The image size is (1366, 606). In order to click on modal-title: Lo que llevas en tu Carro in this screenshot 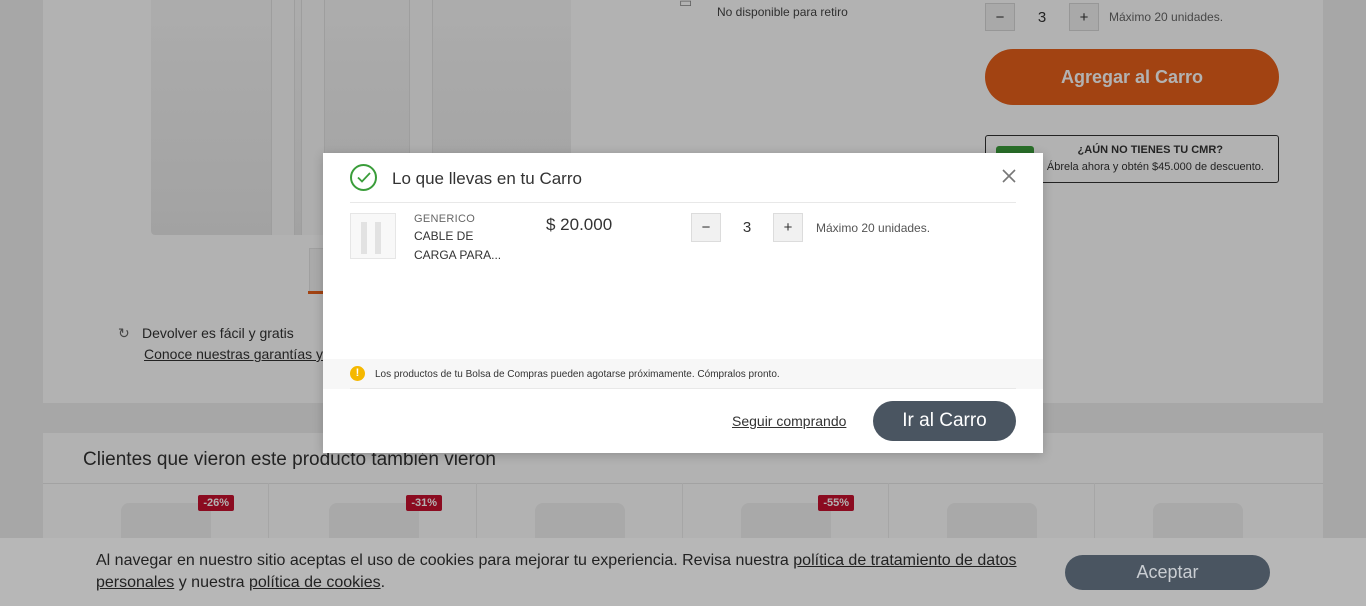, I will do `click(487, 178)`.